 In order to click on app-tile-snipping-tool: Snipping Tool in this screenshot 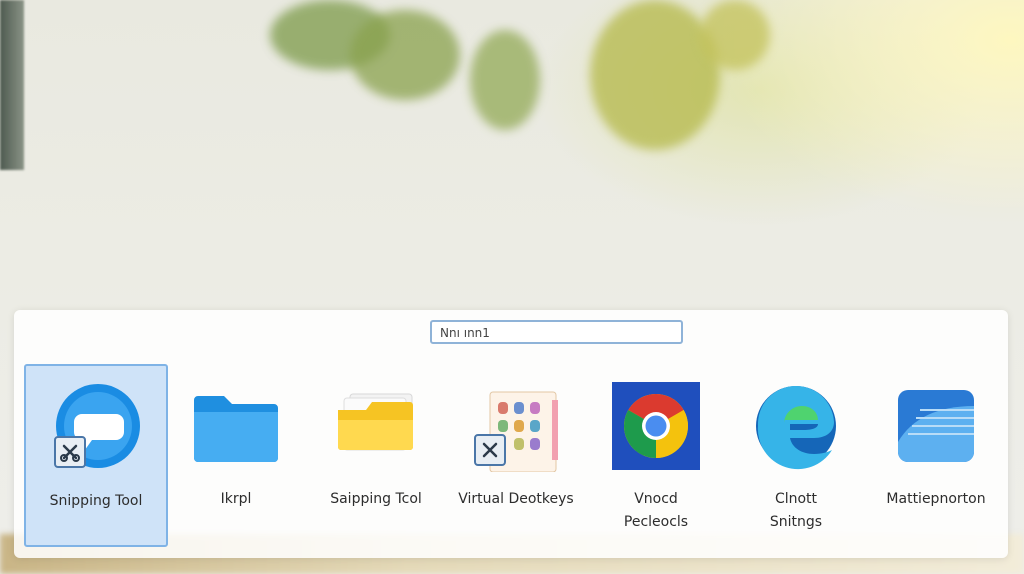, I will do `click(96, 455)`.